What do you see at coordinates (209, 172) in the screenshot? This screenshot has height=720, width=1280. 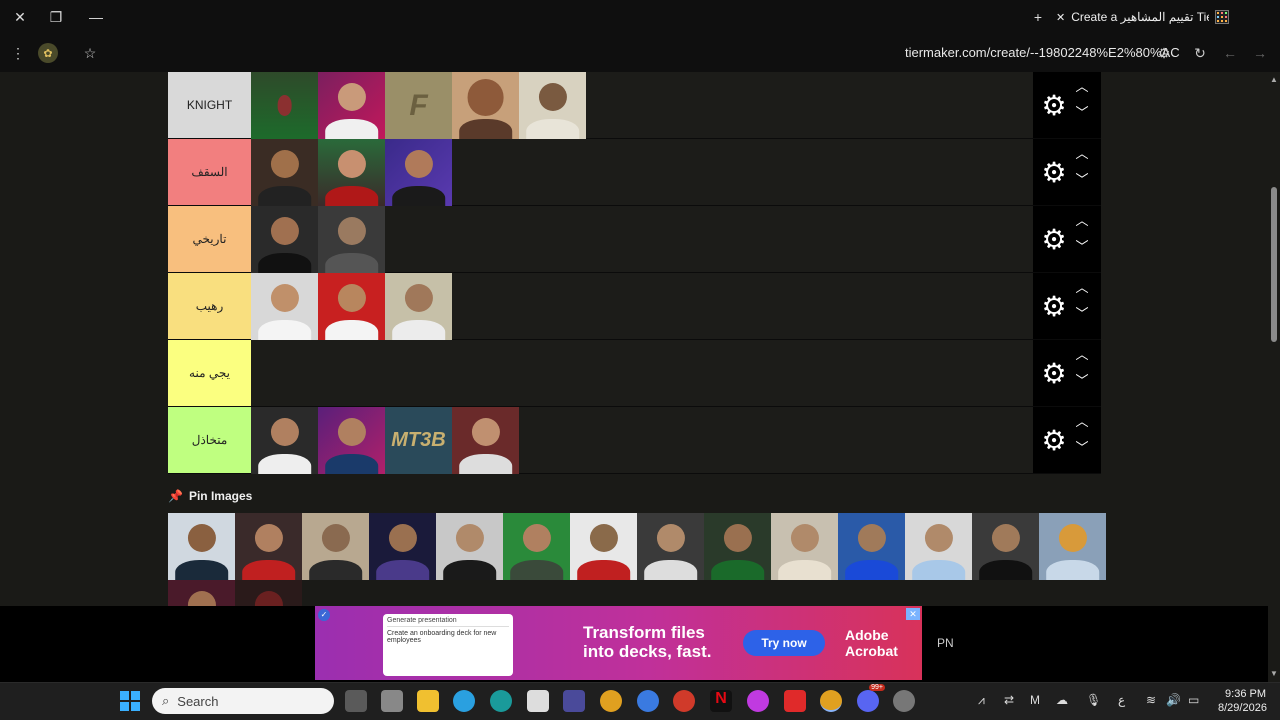 I see `tier-label: السقف` at bounding box center [209, 172].